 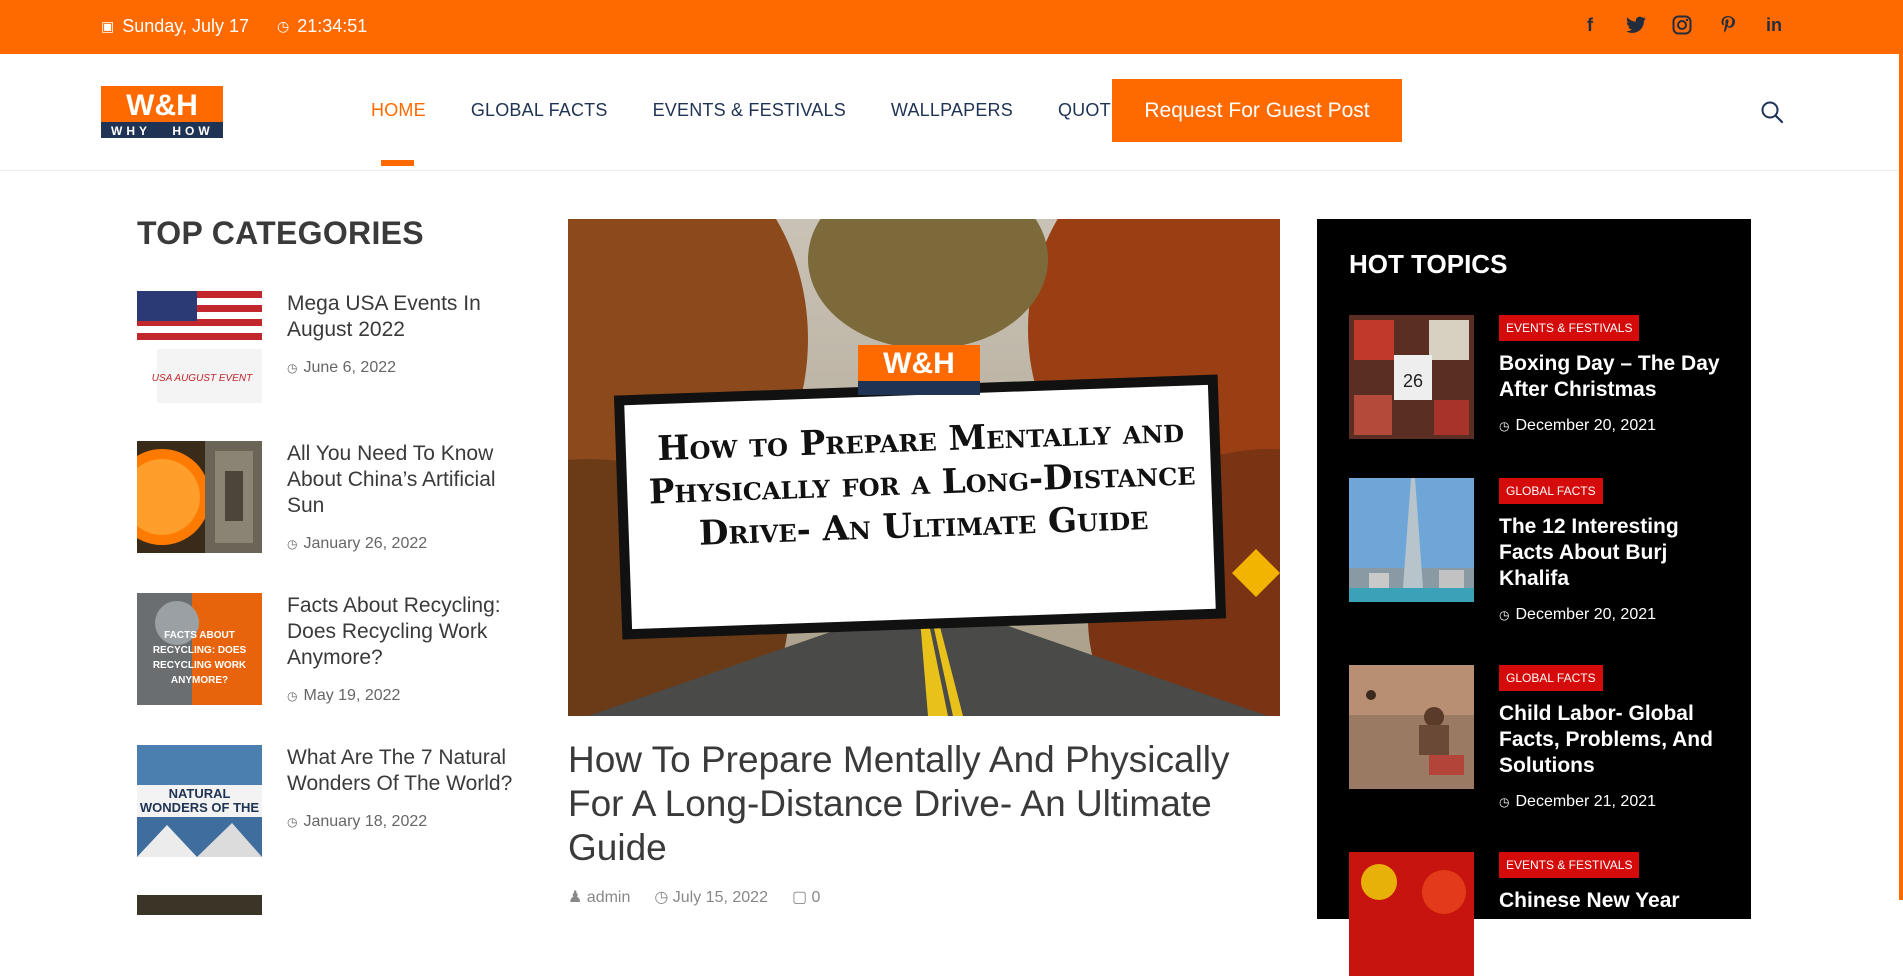 What do you see at coordinates (1257, 110) in the screenshot?
I see `guest-post-button: Request For Guest Post` at bounding box center [1257, 110].